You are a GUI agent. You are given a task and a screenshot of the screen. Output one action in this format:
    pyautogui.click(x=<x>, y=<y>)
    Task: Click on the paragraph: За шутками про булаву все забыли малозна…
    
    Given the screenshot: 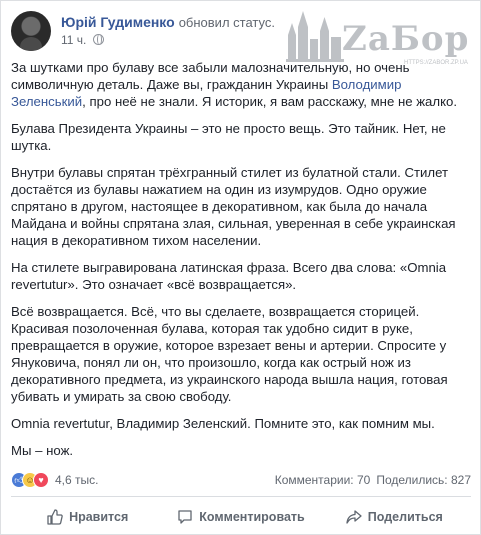 What is the action you would take?
    pyautogui.click(x=234, y=84)
    